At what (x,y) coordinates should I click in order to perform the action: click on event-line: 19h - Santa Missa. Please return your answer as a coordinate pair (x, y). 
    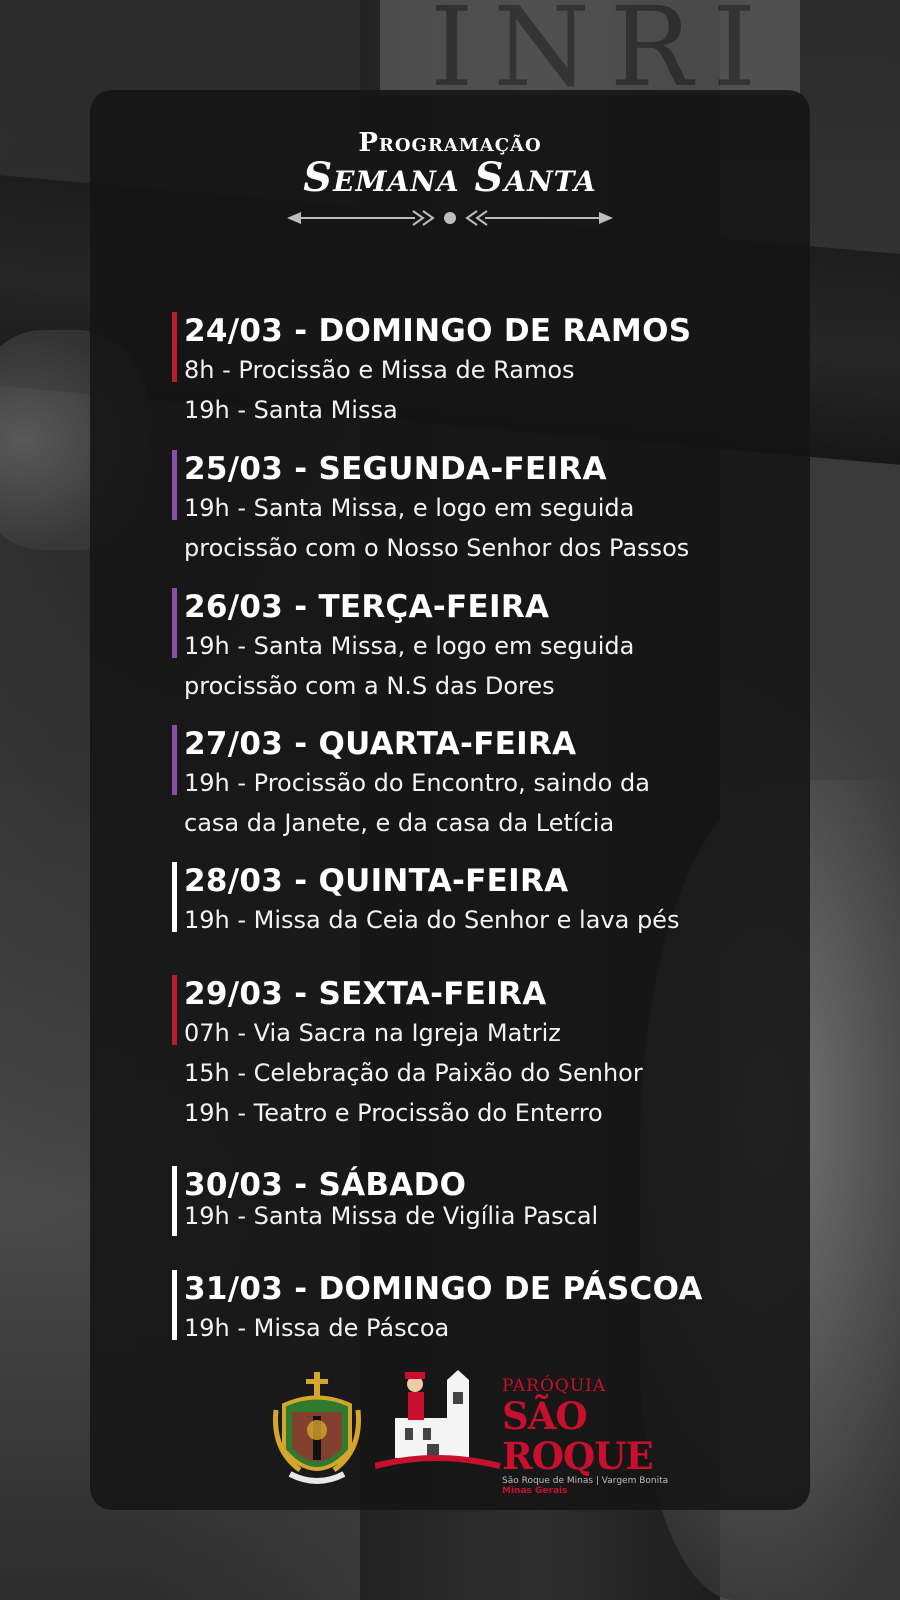
    Looking at the image, I should click on (291, 410).